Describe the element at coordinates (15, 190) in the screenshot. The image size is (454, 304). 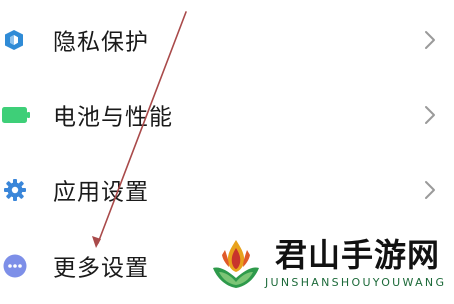
I see `gear-icon` at that location.